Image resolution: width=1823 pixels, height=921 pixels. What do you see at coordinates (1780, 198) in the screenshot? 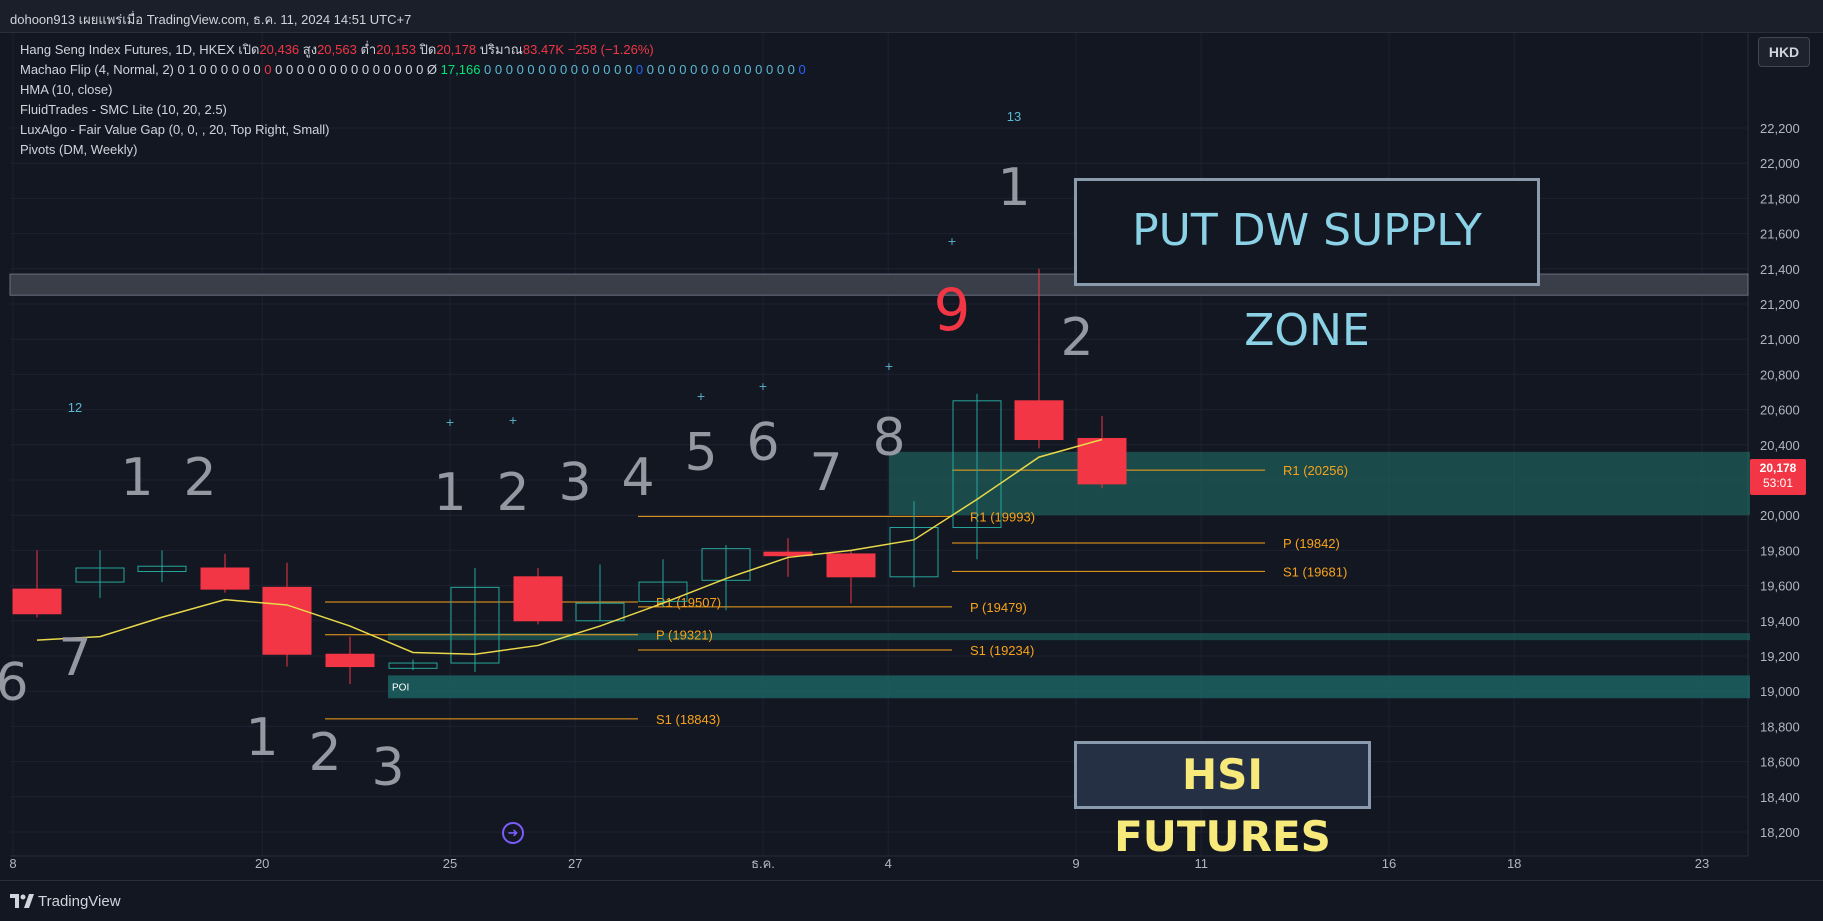
I see `y-tick-label: 21,800` at bounding box center [1780, 198].